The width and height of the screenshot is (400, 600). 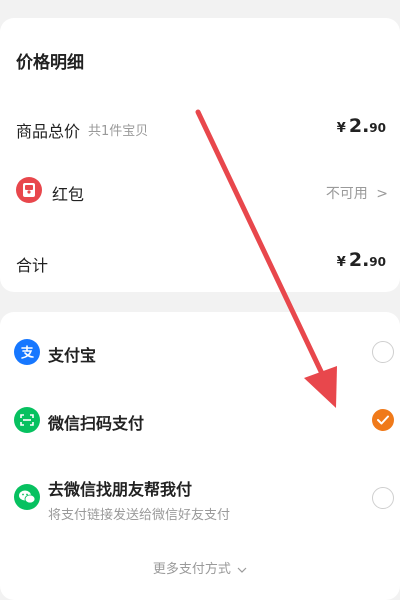 What do you see at coordinates (27, 352) in the screenshot?
I see `alipay-icon` at bounding box center [27, 352].